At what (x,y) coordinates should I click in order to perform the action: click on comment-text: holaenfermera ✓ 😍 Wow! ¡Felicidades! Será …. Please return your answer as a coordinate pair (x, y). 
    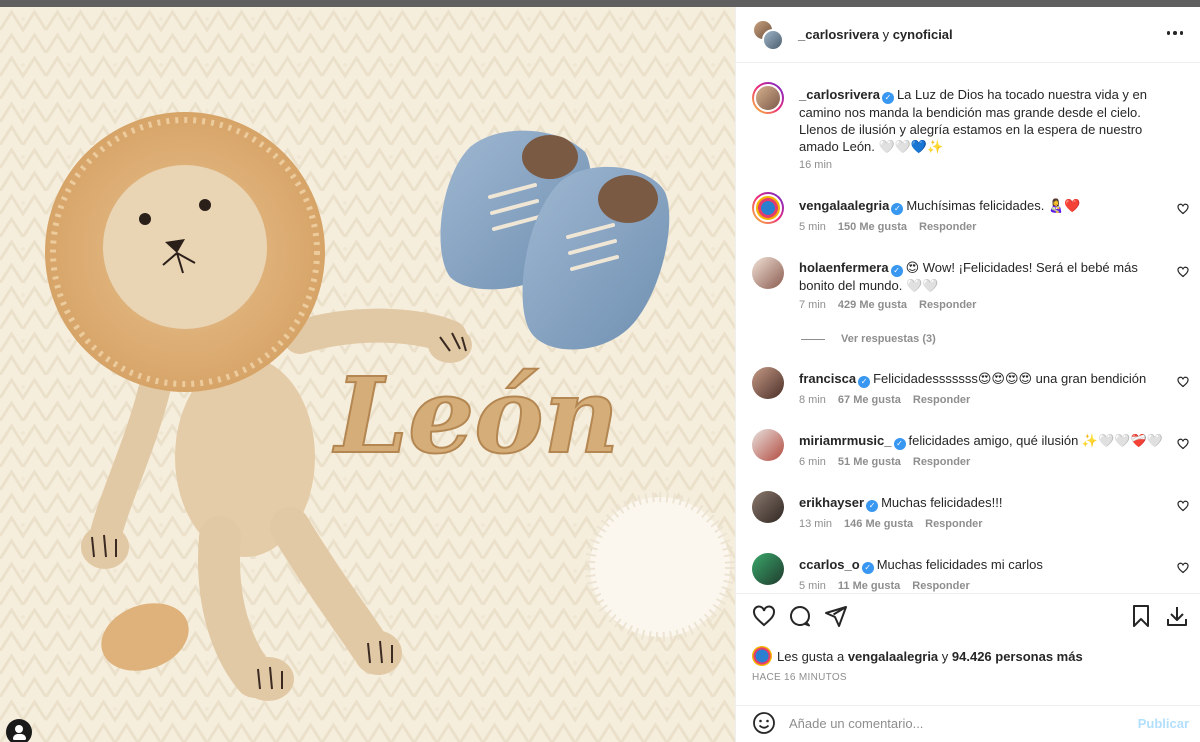
    Looking at the image, I should click on (985, 276).